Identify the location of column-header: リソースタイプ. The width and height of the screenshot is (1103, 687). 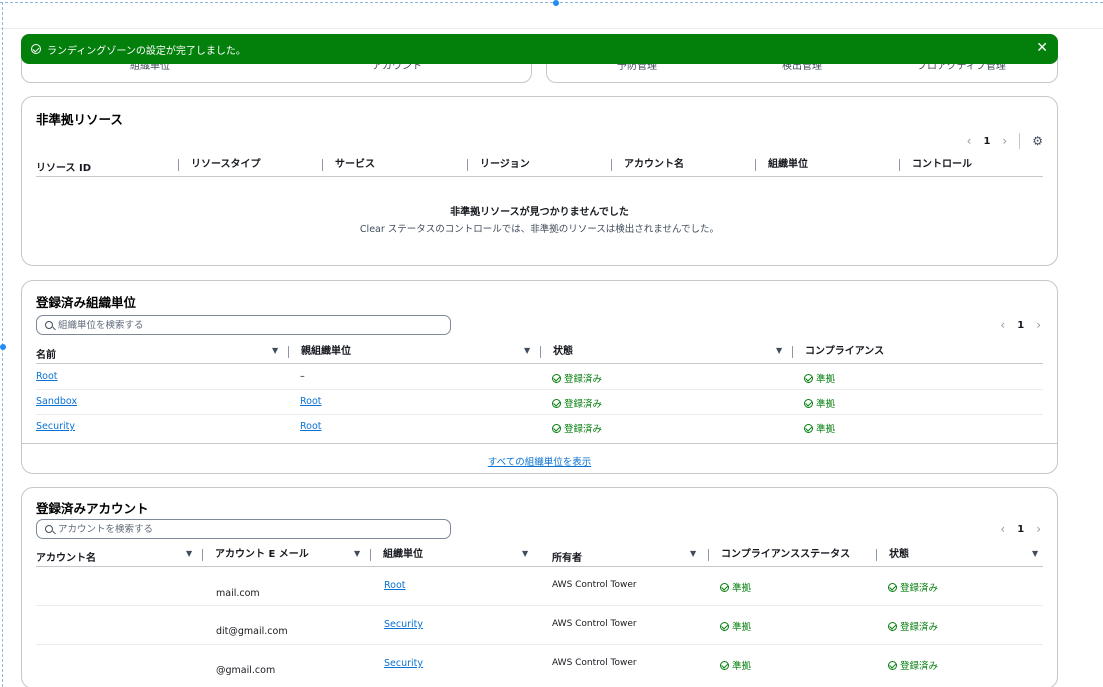
(219, 165).